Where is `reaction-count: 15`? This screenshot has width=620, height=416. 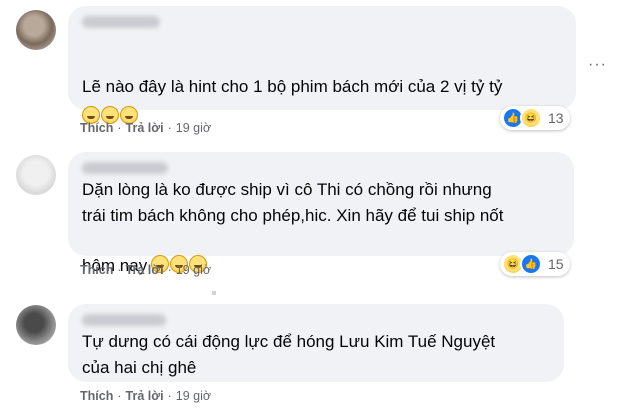 reaction-count: 15 is located at coordinates (556, 264).